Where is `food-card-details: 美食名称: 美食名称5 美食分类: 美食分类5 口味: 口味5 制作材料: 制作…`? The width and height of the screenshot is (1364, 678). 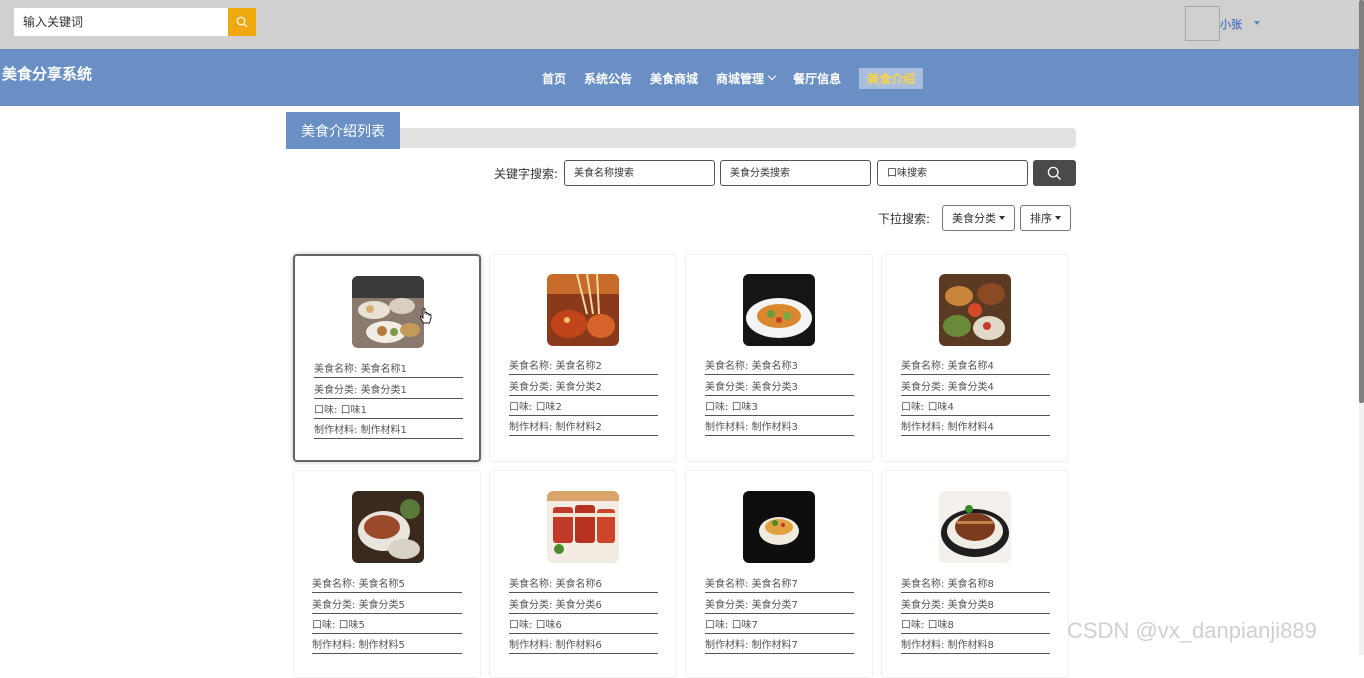
food-card-details: 美食名称: 美食名称5 美食分类: 美食分类5 口味: 口味5 制作材料: 制作… is located at coordinates (387, 614).